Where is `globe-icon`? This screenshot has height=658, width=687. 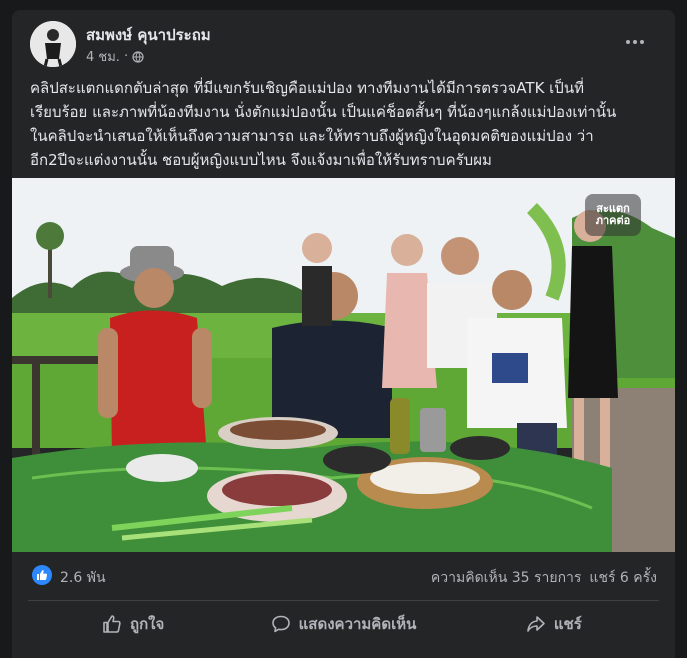 globe-icon is located at coordinates (138, 56).